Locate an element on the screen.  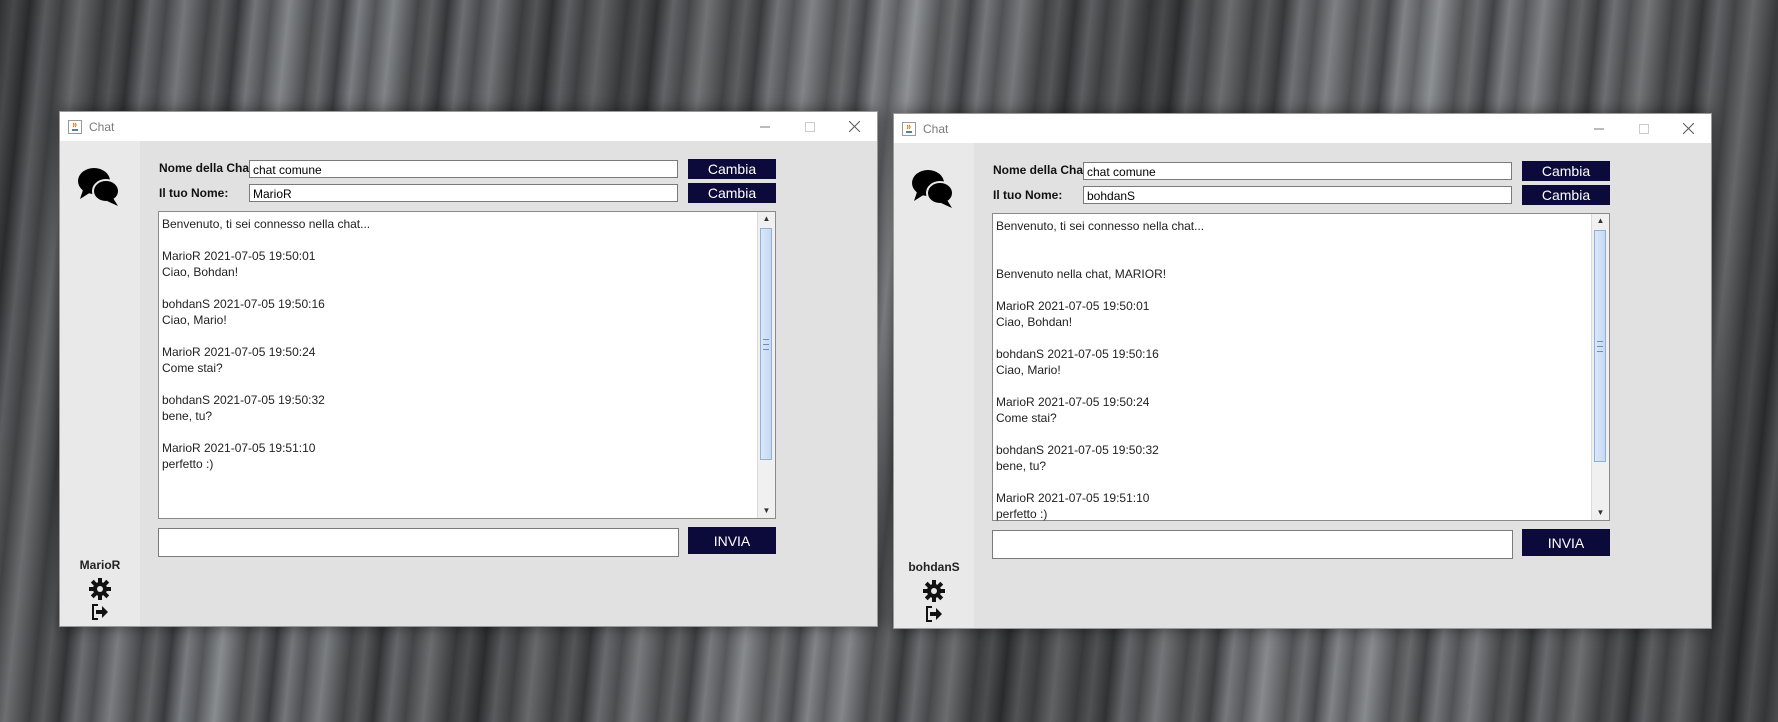
your-name-input: MarioR is located at coordinates (463, 193).